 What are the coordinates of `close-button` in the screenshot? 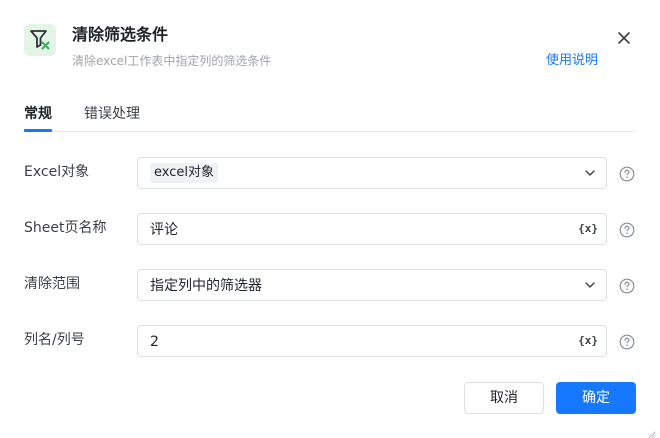 It's located at (624, 38).